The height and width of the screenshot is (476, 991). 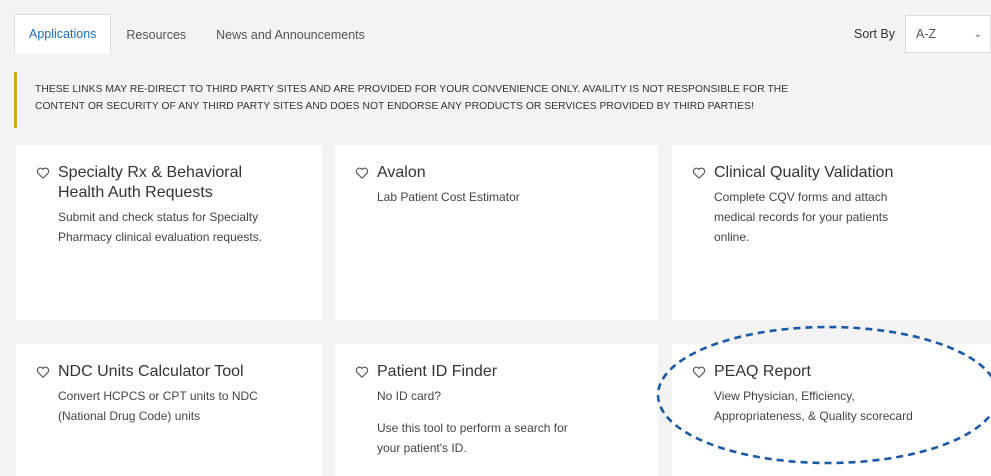 I want to click on sort-control: Sort By A-Z ⌄, so click(x=922, y=34).